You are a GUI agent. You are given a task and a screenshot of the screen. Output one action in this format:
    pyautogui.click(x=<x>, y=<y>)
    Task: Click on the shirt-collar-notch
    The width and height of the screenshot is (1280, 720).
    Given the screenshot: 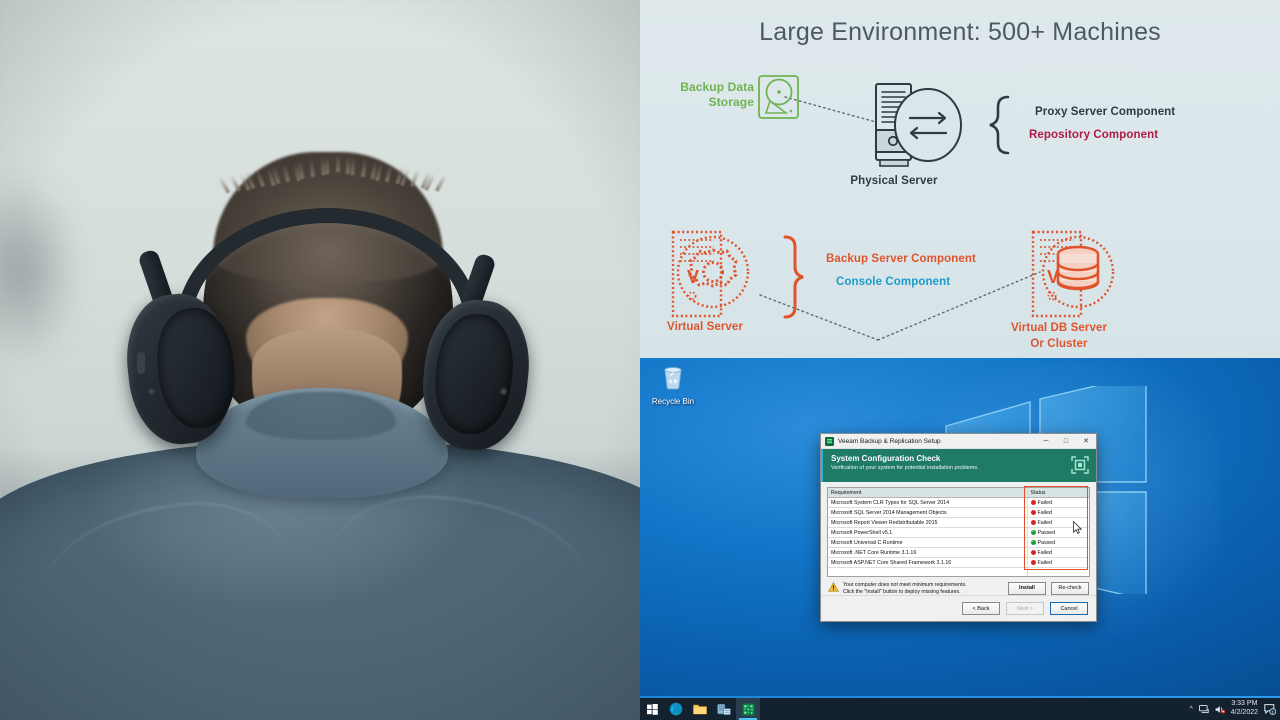 What is the action you would take?
    pyautogui.click(x=321, y=416)
    